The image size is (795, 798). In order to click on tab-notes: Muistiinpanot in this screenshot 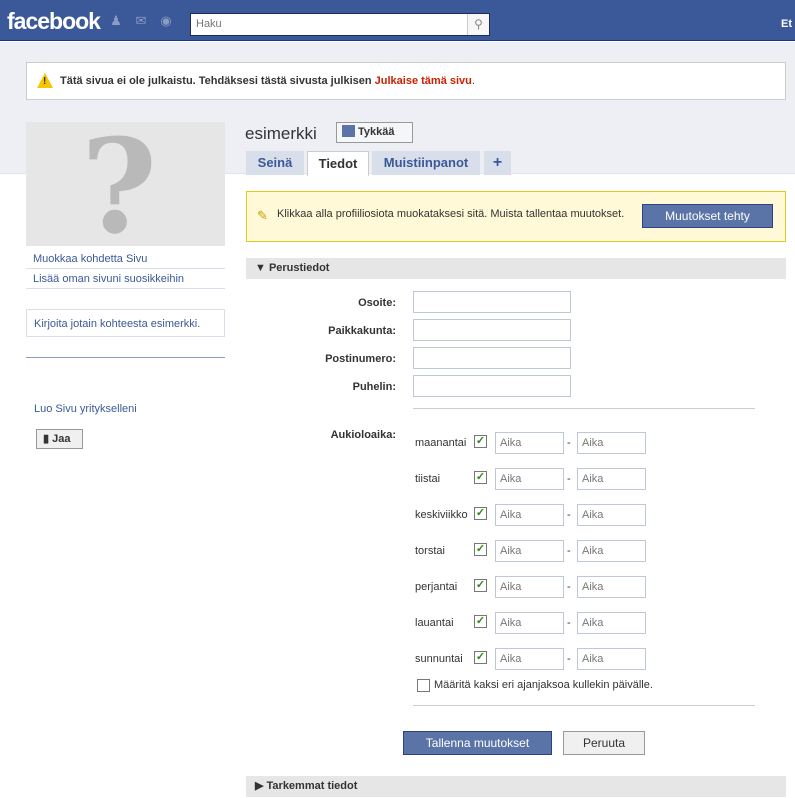, I will do `click(426, 163)`.